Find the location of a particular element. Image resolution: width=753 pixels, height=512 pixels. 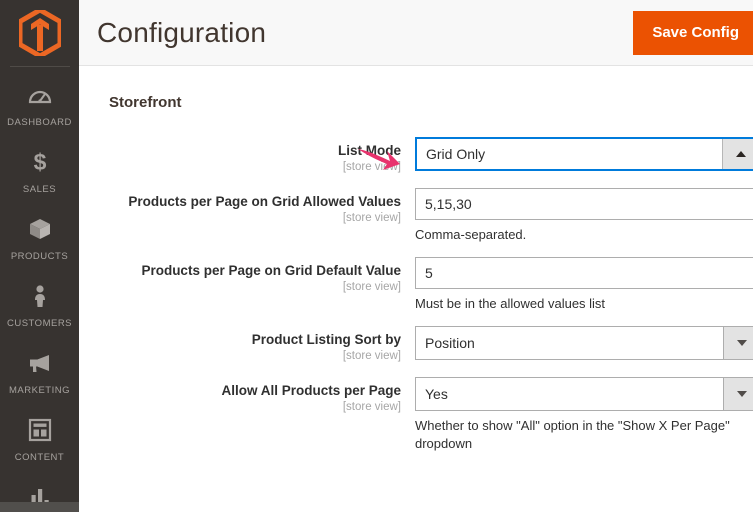

field-control-column: Must be in the allowed values list is located at coordinates (584, 285).